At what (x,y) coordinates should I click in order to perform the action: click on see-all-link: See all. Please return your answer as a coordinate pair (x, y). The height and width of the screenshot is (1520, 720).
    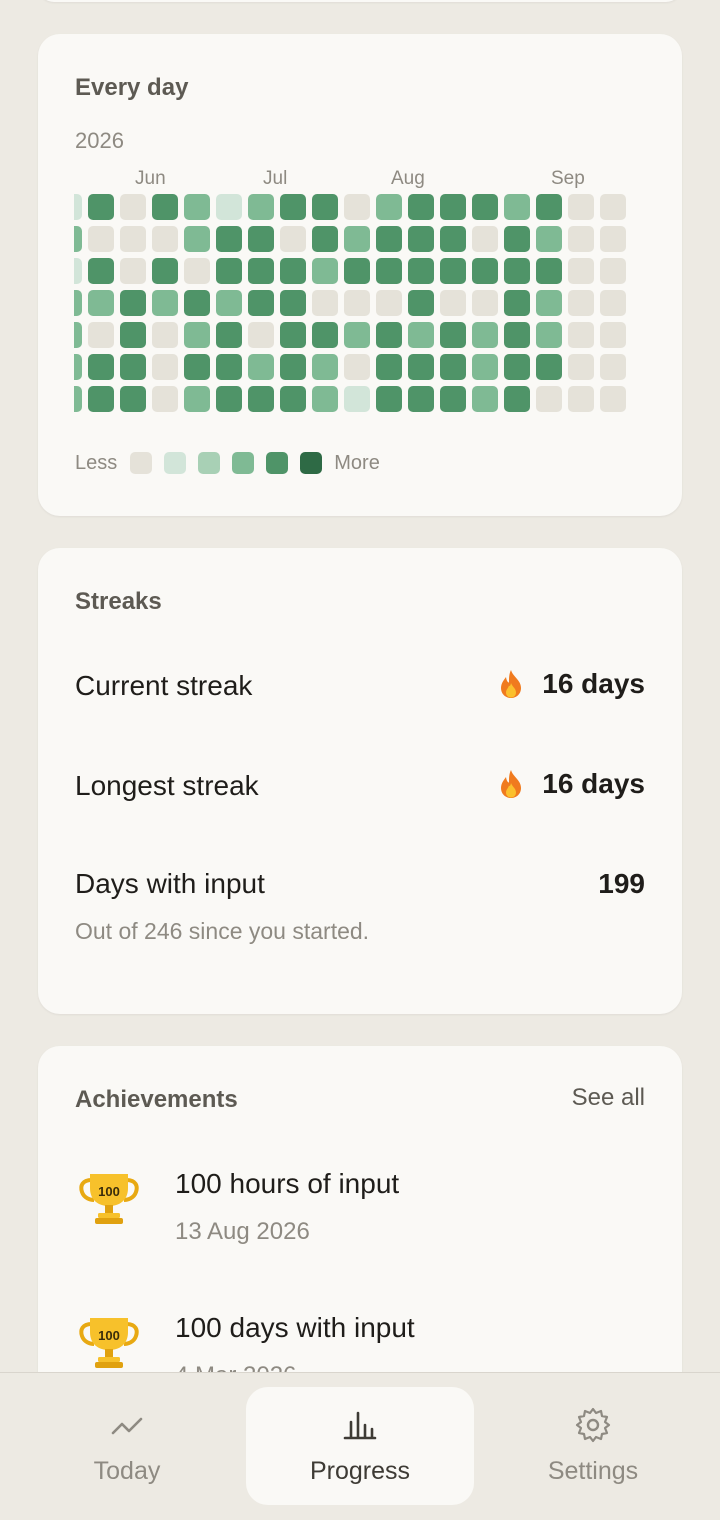
    Looking at the image, I should click on (608, 1098).